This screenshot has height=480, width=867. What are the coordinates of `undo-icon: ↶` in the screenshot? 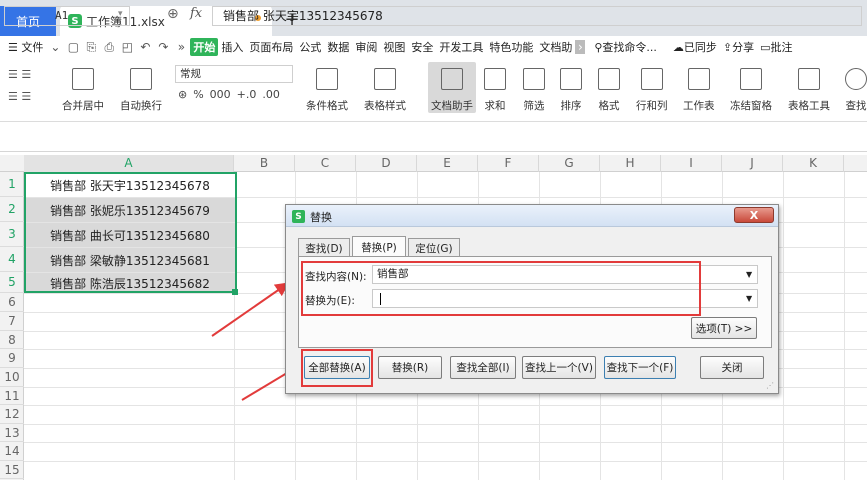 It's located at (145, 47).